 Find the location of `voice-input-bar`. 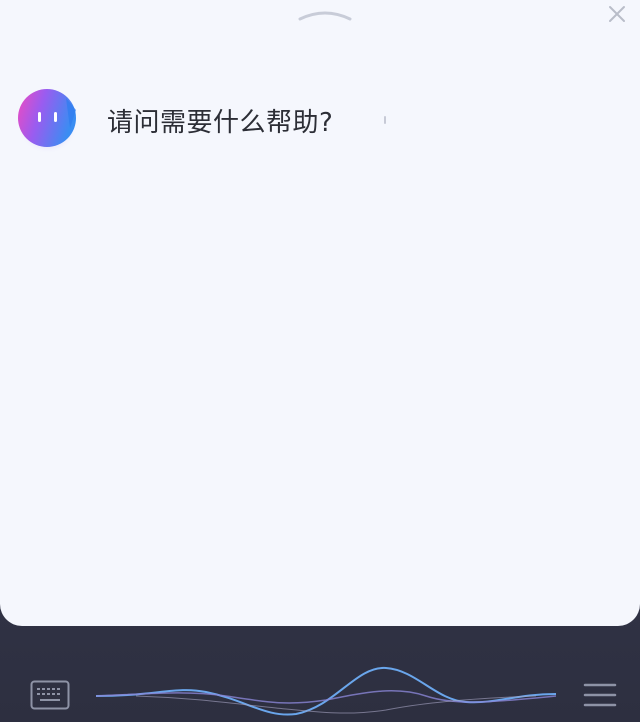

voice-input-bar is located at coordinates (320, 674).